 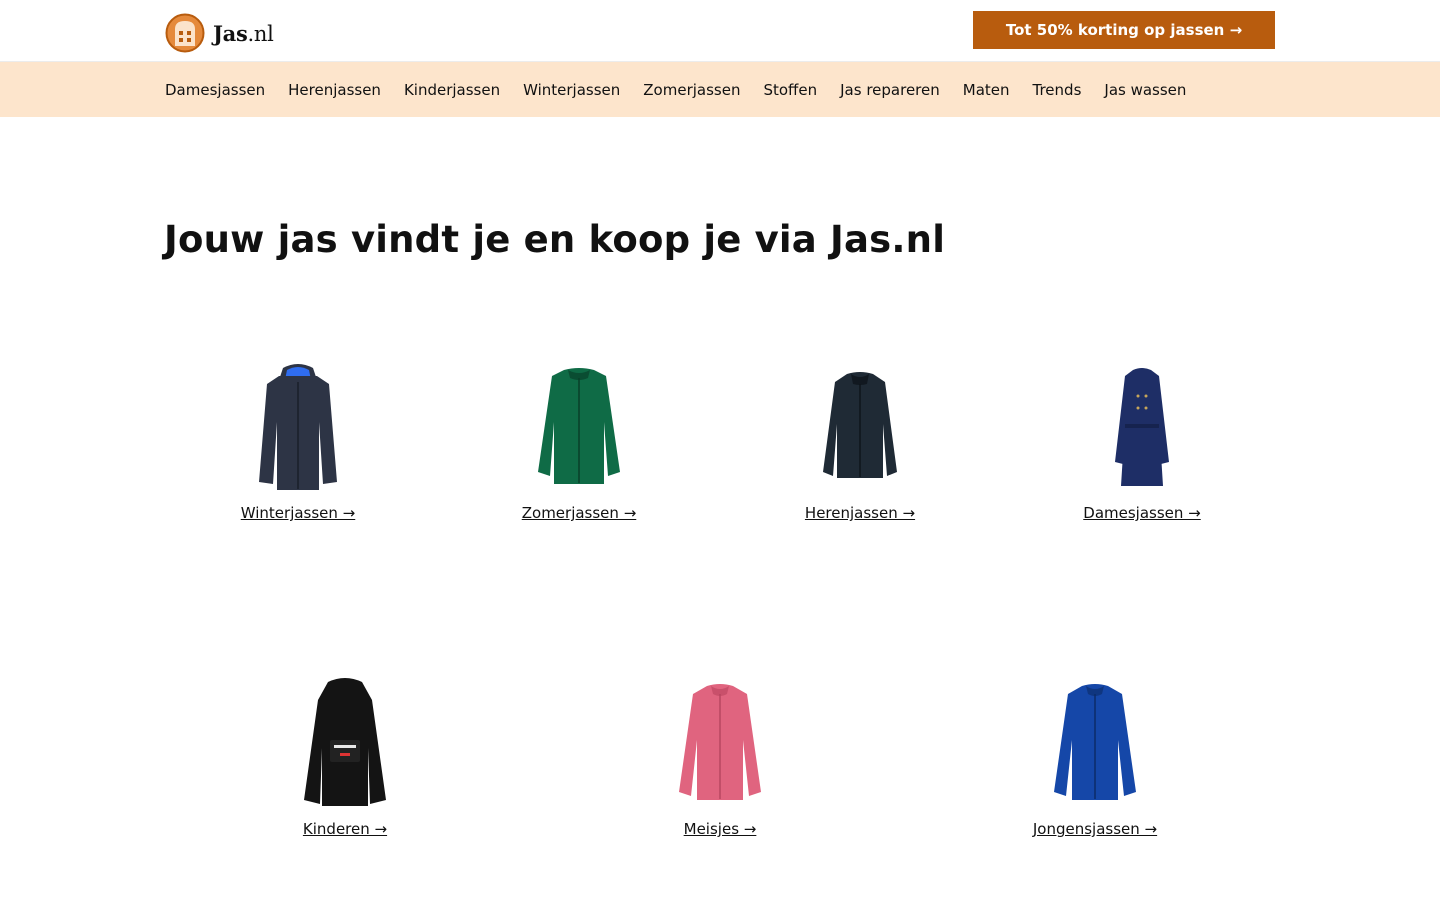 I want to click on bomber-jacket-blue-icon, so click(x=1095, y=744).